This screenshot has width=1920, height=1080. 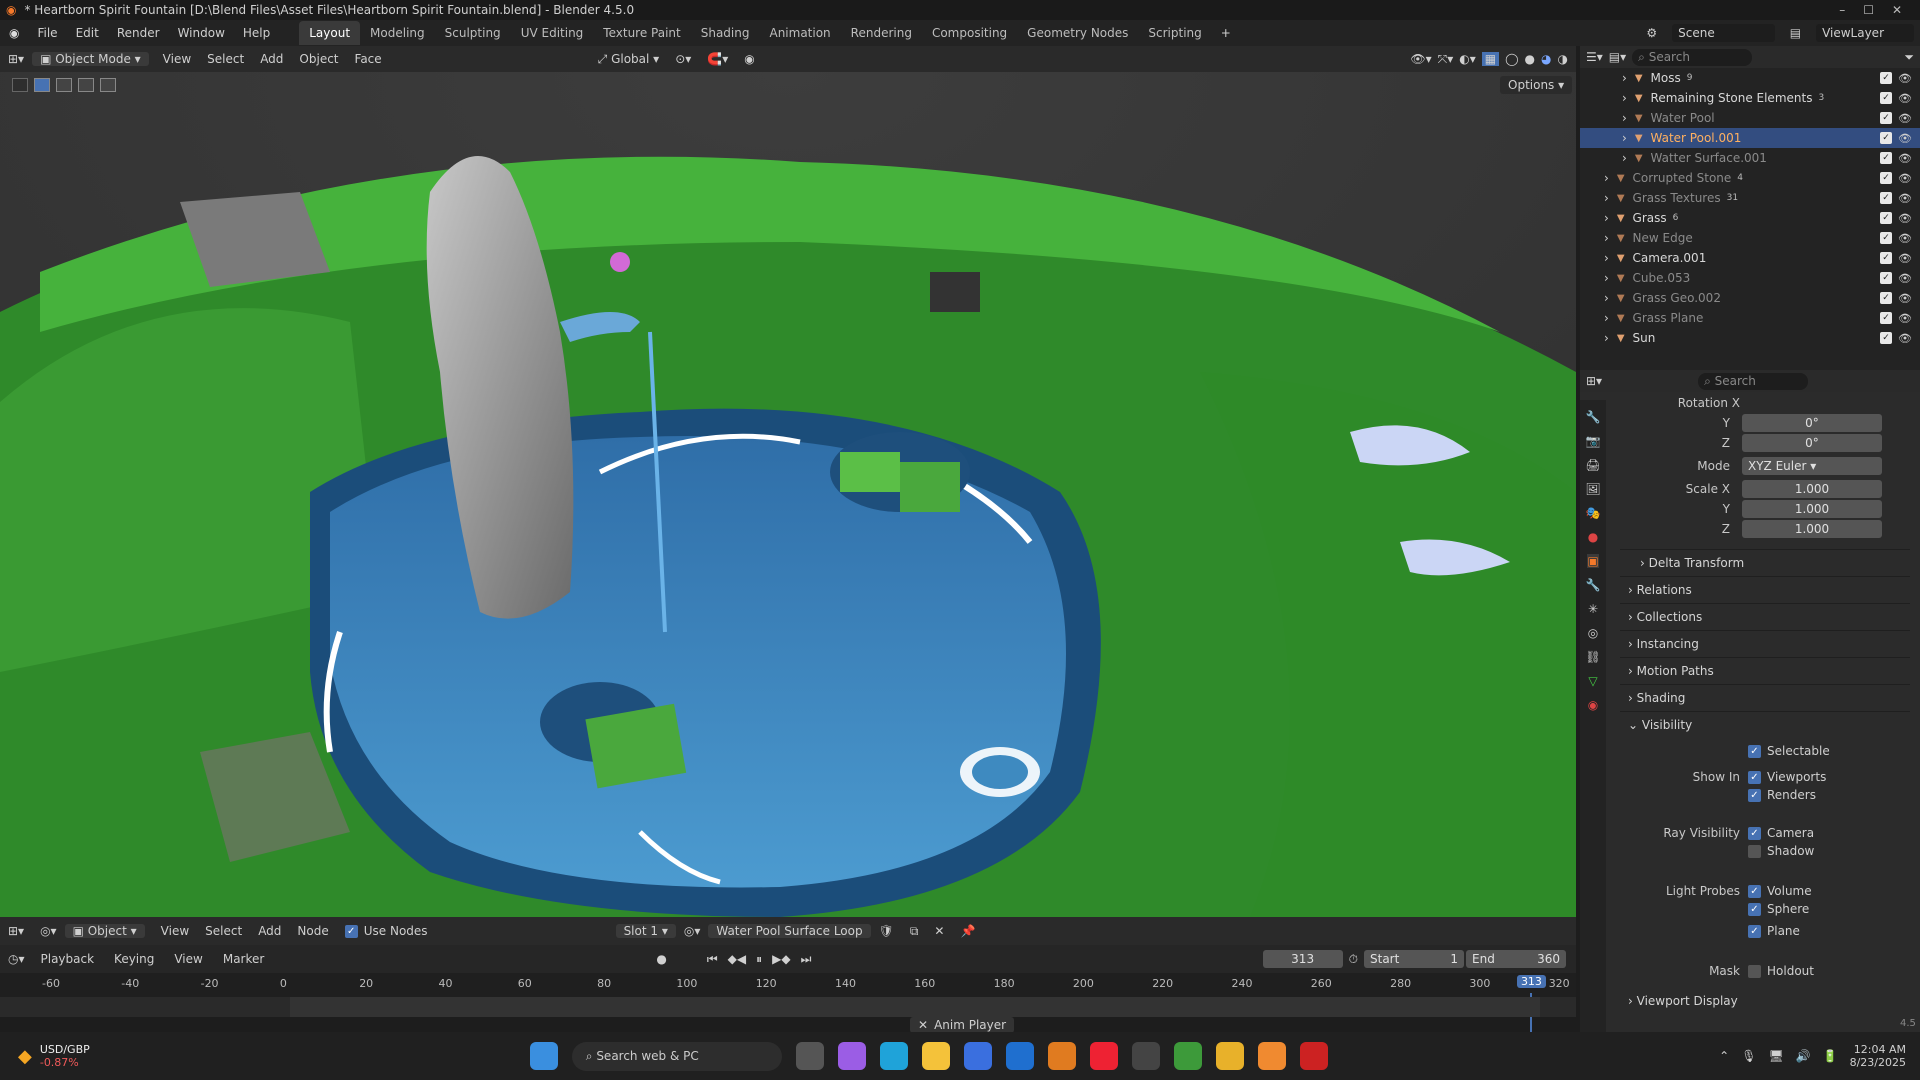 What do you see at coordinates (1878, 1056) in the screenshot?
I see `clock: 12:04 AM 8/23/2025` at bounding box center [1878, 1056].